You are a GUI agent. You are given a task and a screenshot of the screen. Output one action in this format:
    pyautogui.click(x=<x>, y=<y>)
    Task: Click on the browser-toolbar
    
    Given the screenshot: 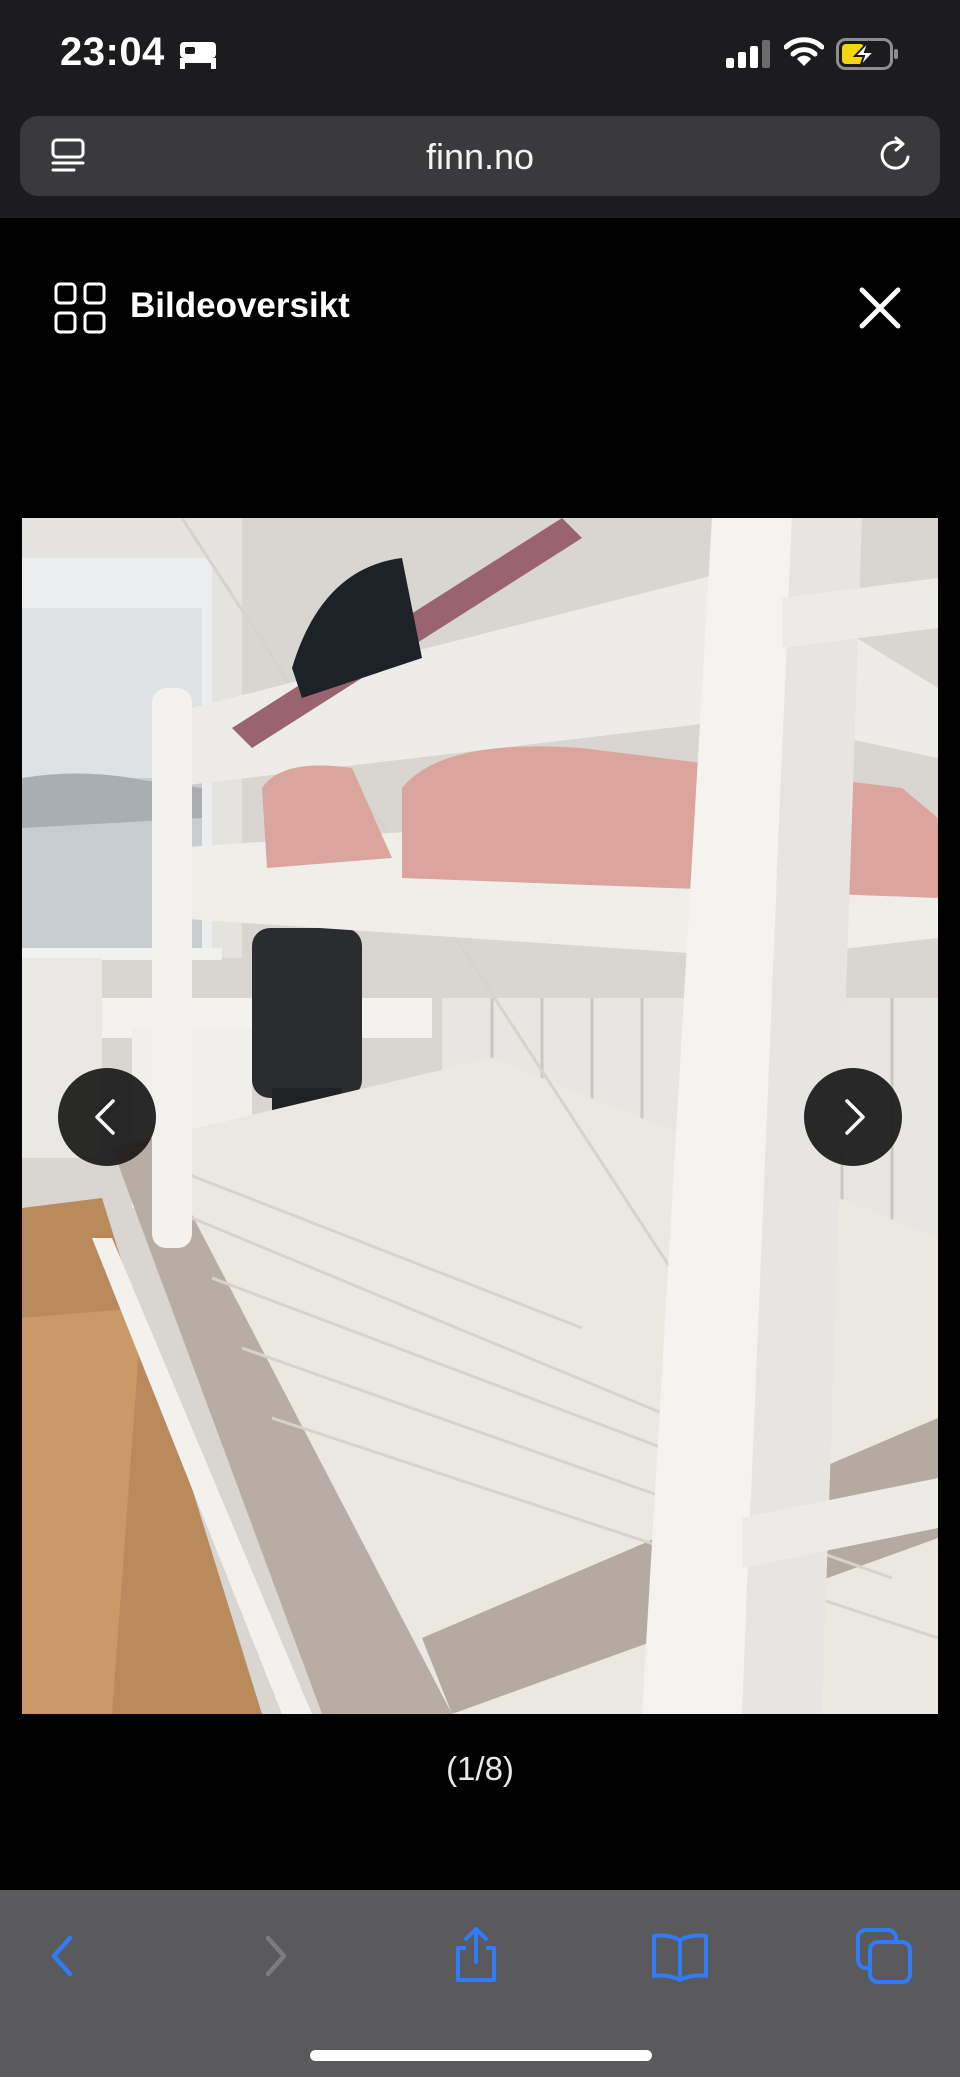 What is the action you would take?
    pyautogui.click(x=480, y=1983)
    